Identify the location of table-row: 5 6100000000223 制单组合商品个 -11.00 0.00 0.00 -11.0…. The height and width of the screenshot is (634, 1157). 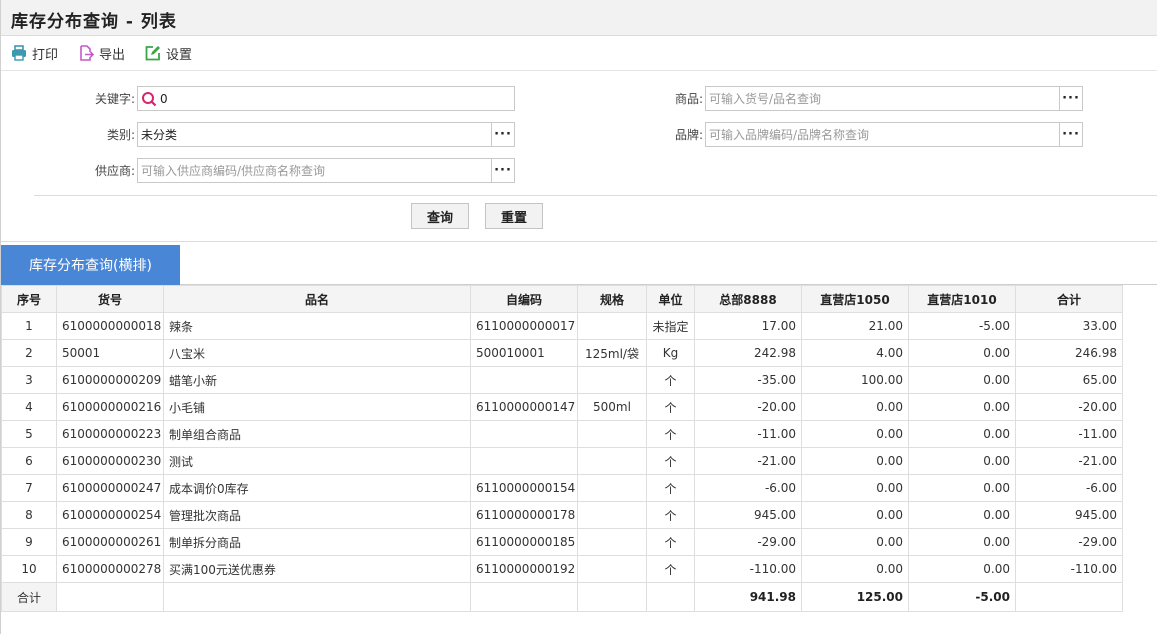
(562, 434).